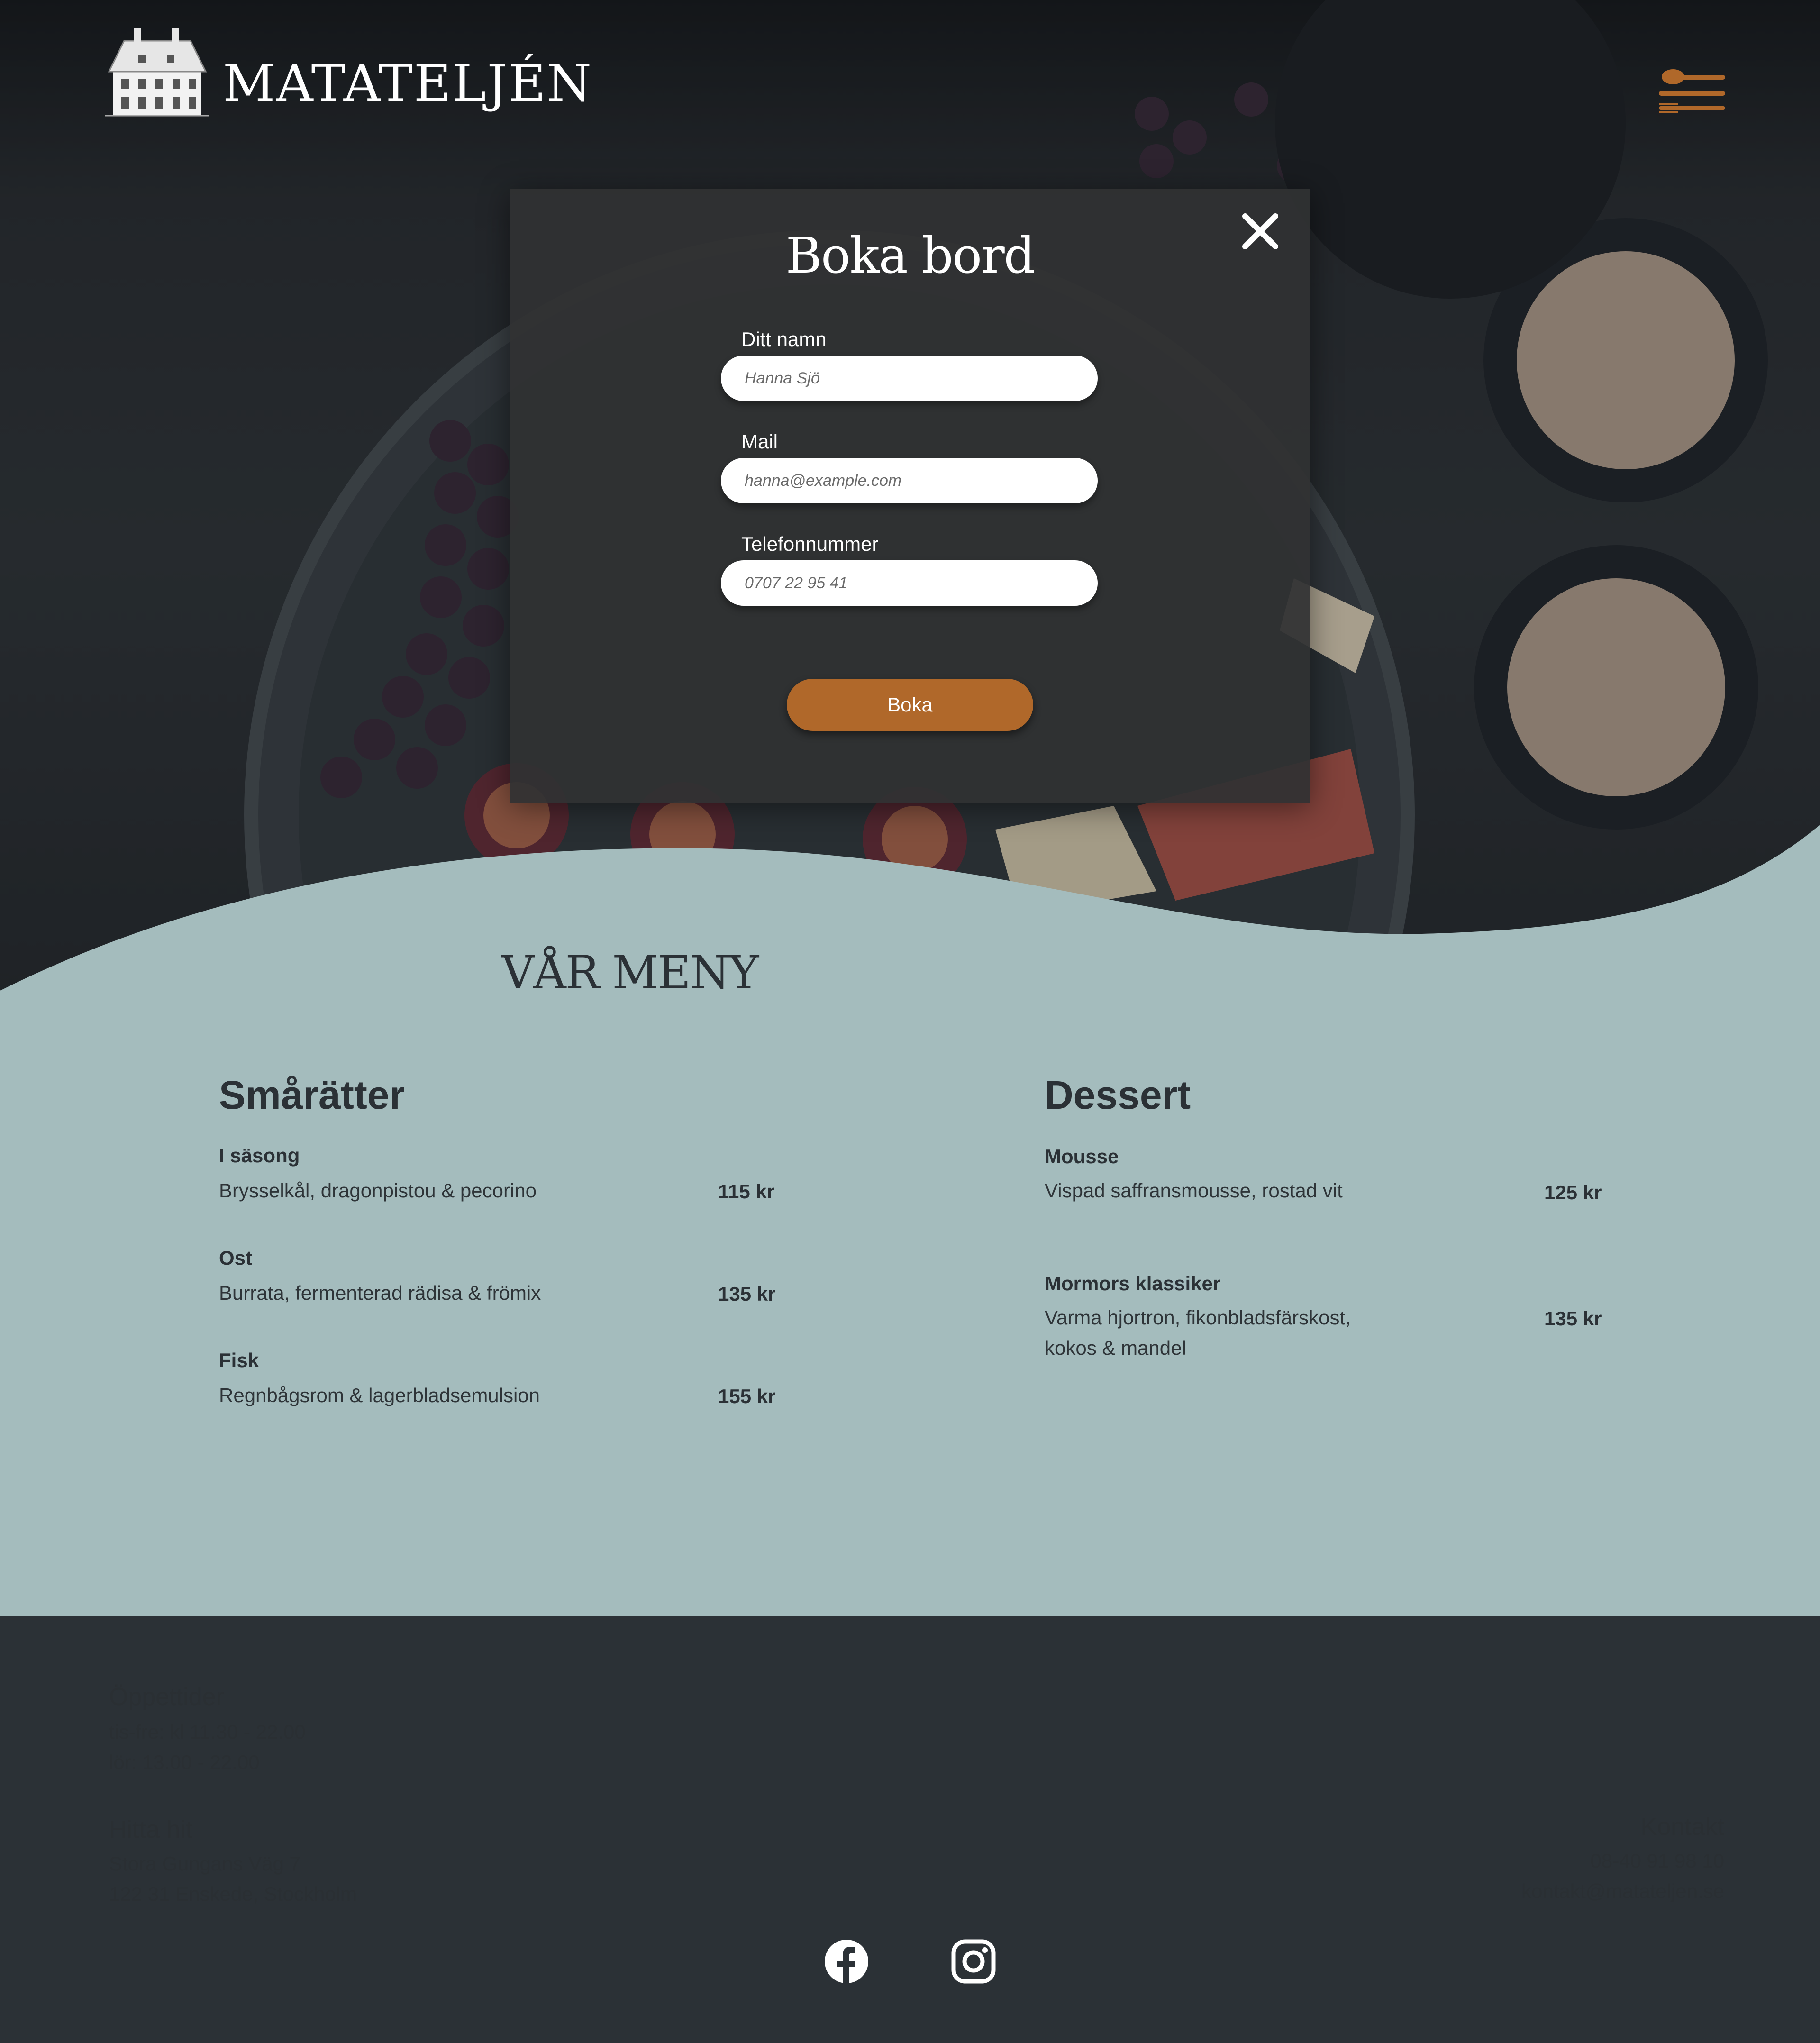  What do you see at coordinates (909, 378) in the screenshot?
I see `name-input` at bounding box center [909, 378].